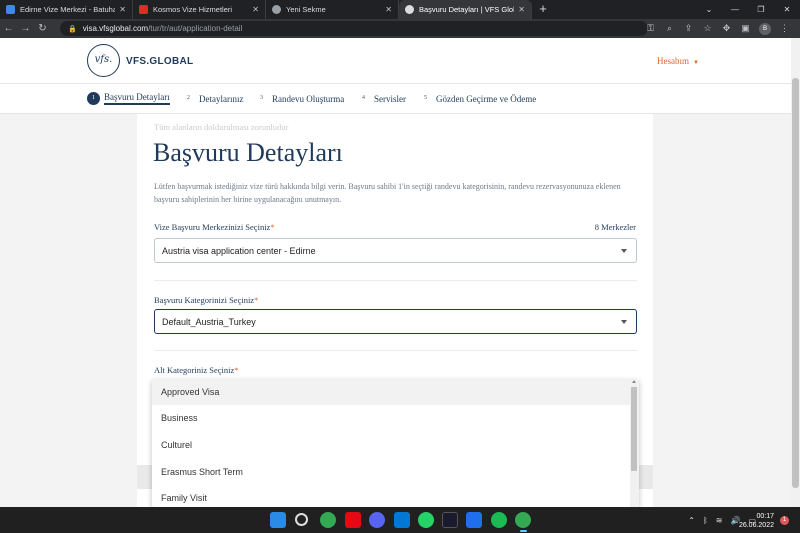  Describe the element at coordinates (474, 520) in the screenshot. I see `news-icon` at that location.